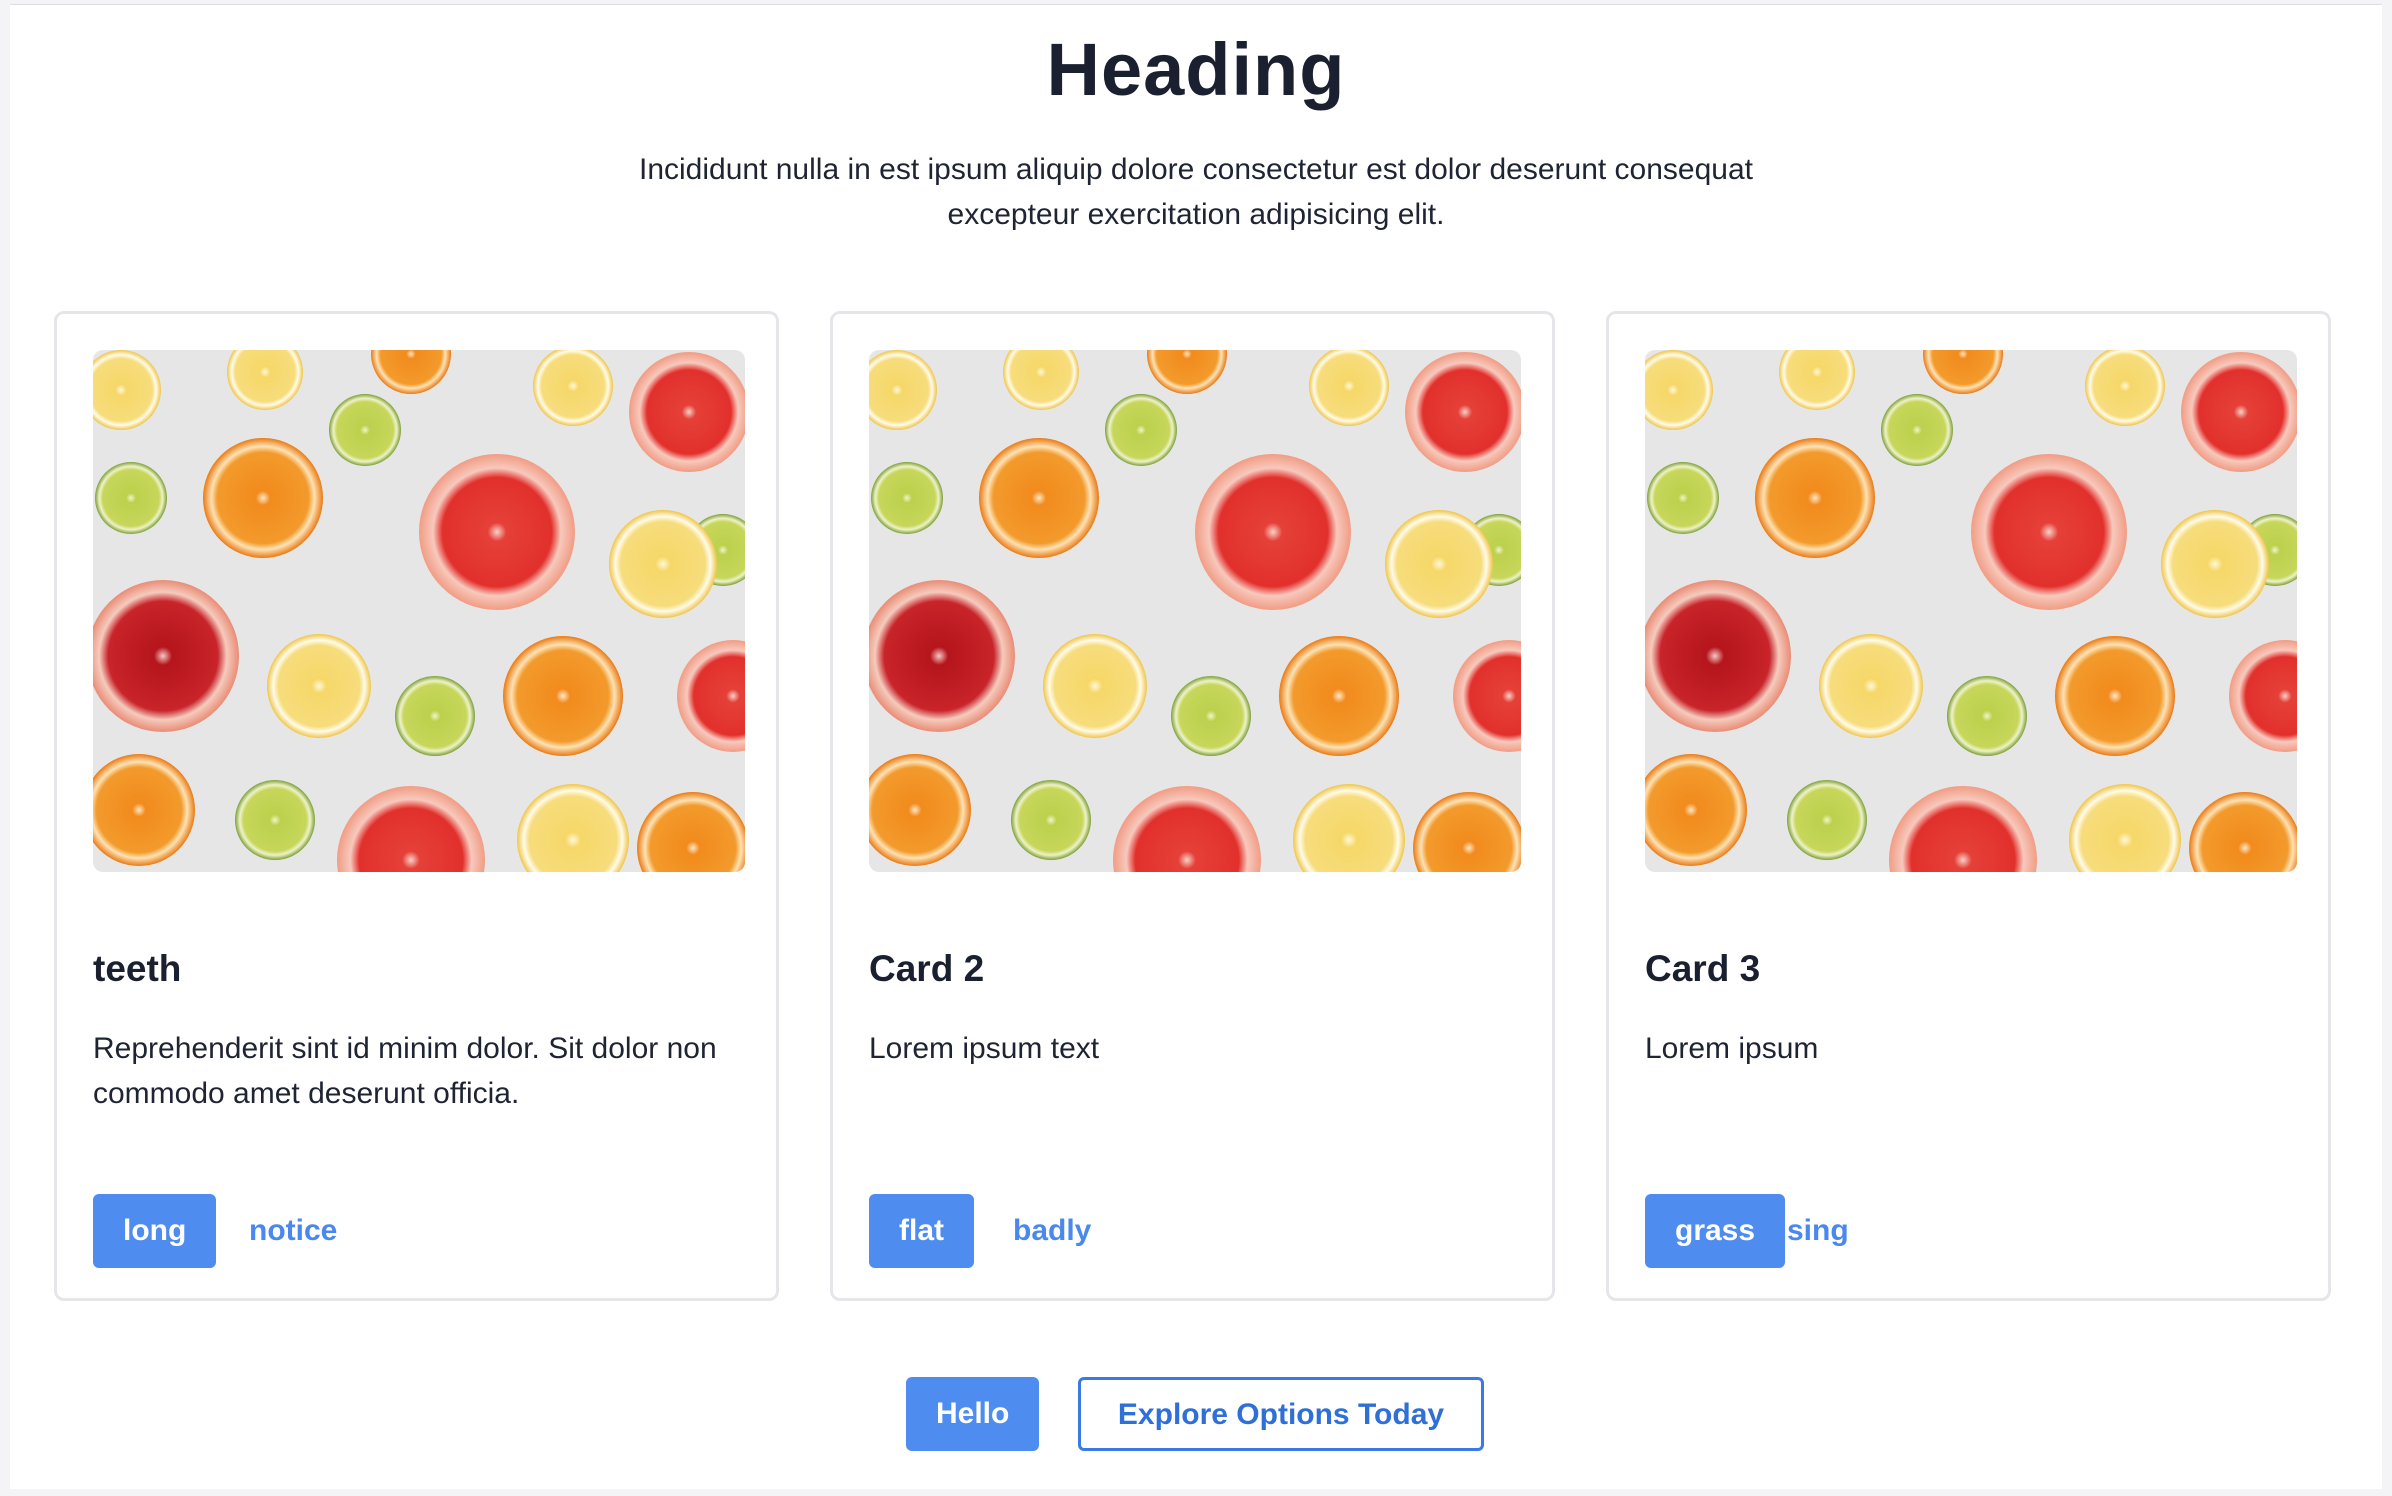  What do you see at coordinates (1196, 69) in the screenshot?
I see `page-title: Heading` at bounding box center [1196, 69].